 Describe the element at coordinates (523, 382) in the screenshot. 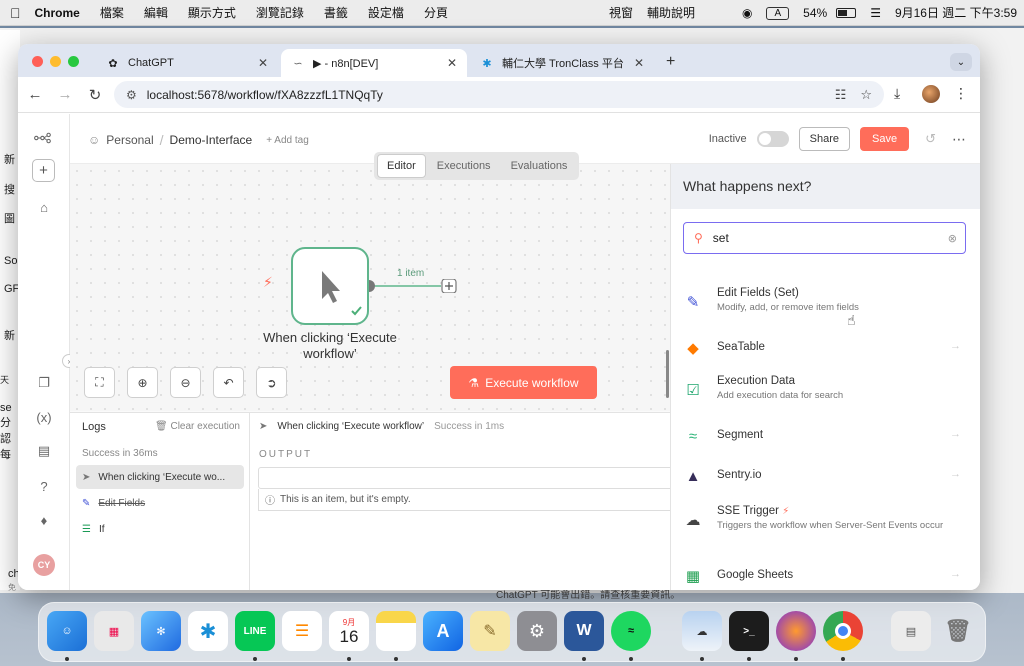

I see `execute-workflow-button: ⚗ Execute workflow` at that location.